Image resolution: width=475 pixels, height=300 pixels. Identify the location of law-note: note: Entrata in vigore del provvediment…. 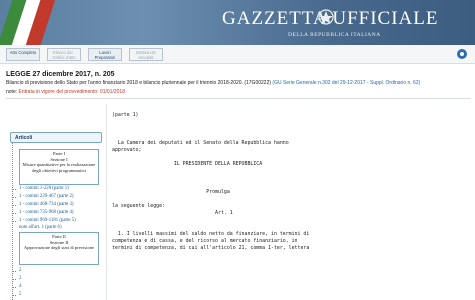
(65, 92).